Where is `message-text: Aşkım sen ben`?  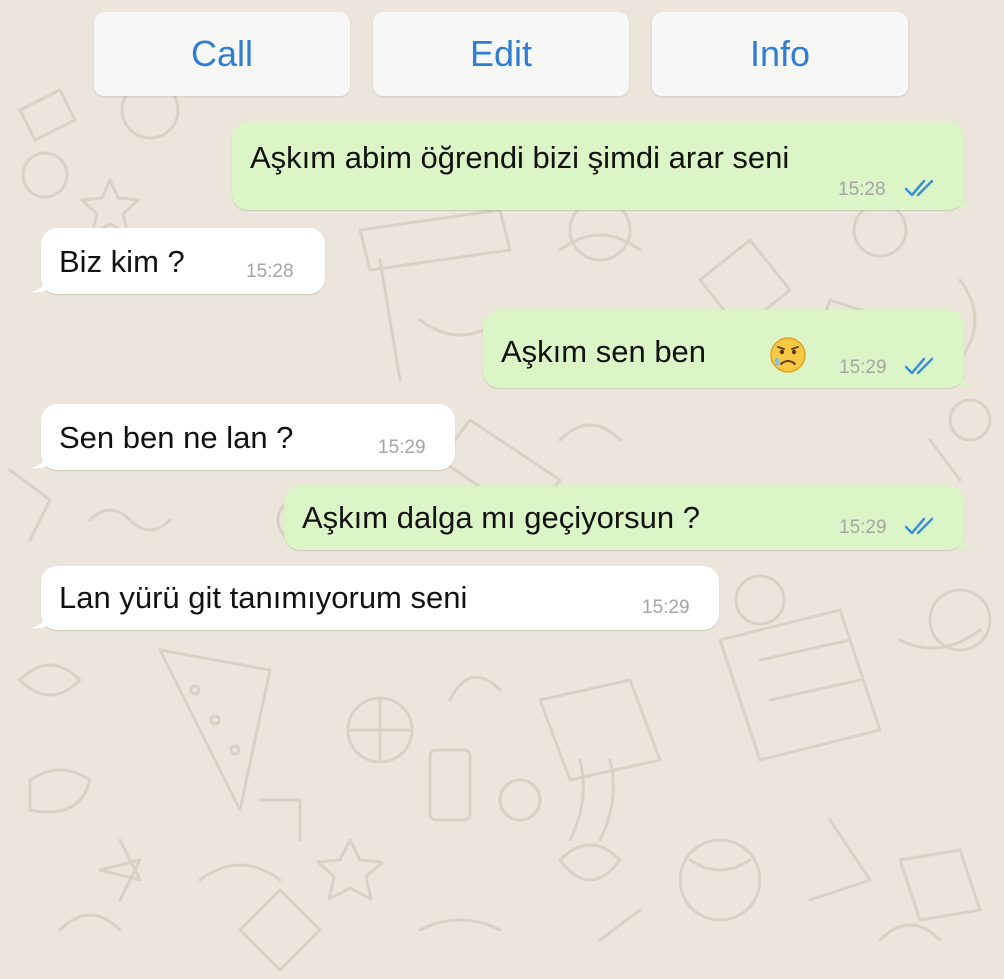 message-text: Aşkım sen ben is located at coordinates (604, 351).